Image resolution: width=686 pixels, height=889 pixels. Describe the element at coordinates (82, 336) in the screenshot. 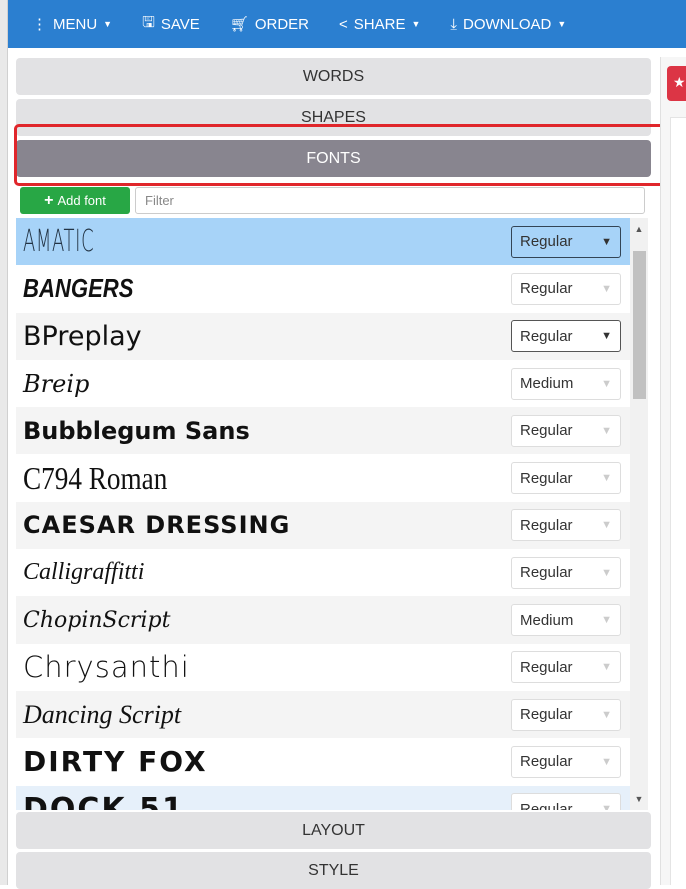

I see `font-name: BPreplay` at that location.